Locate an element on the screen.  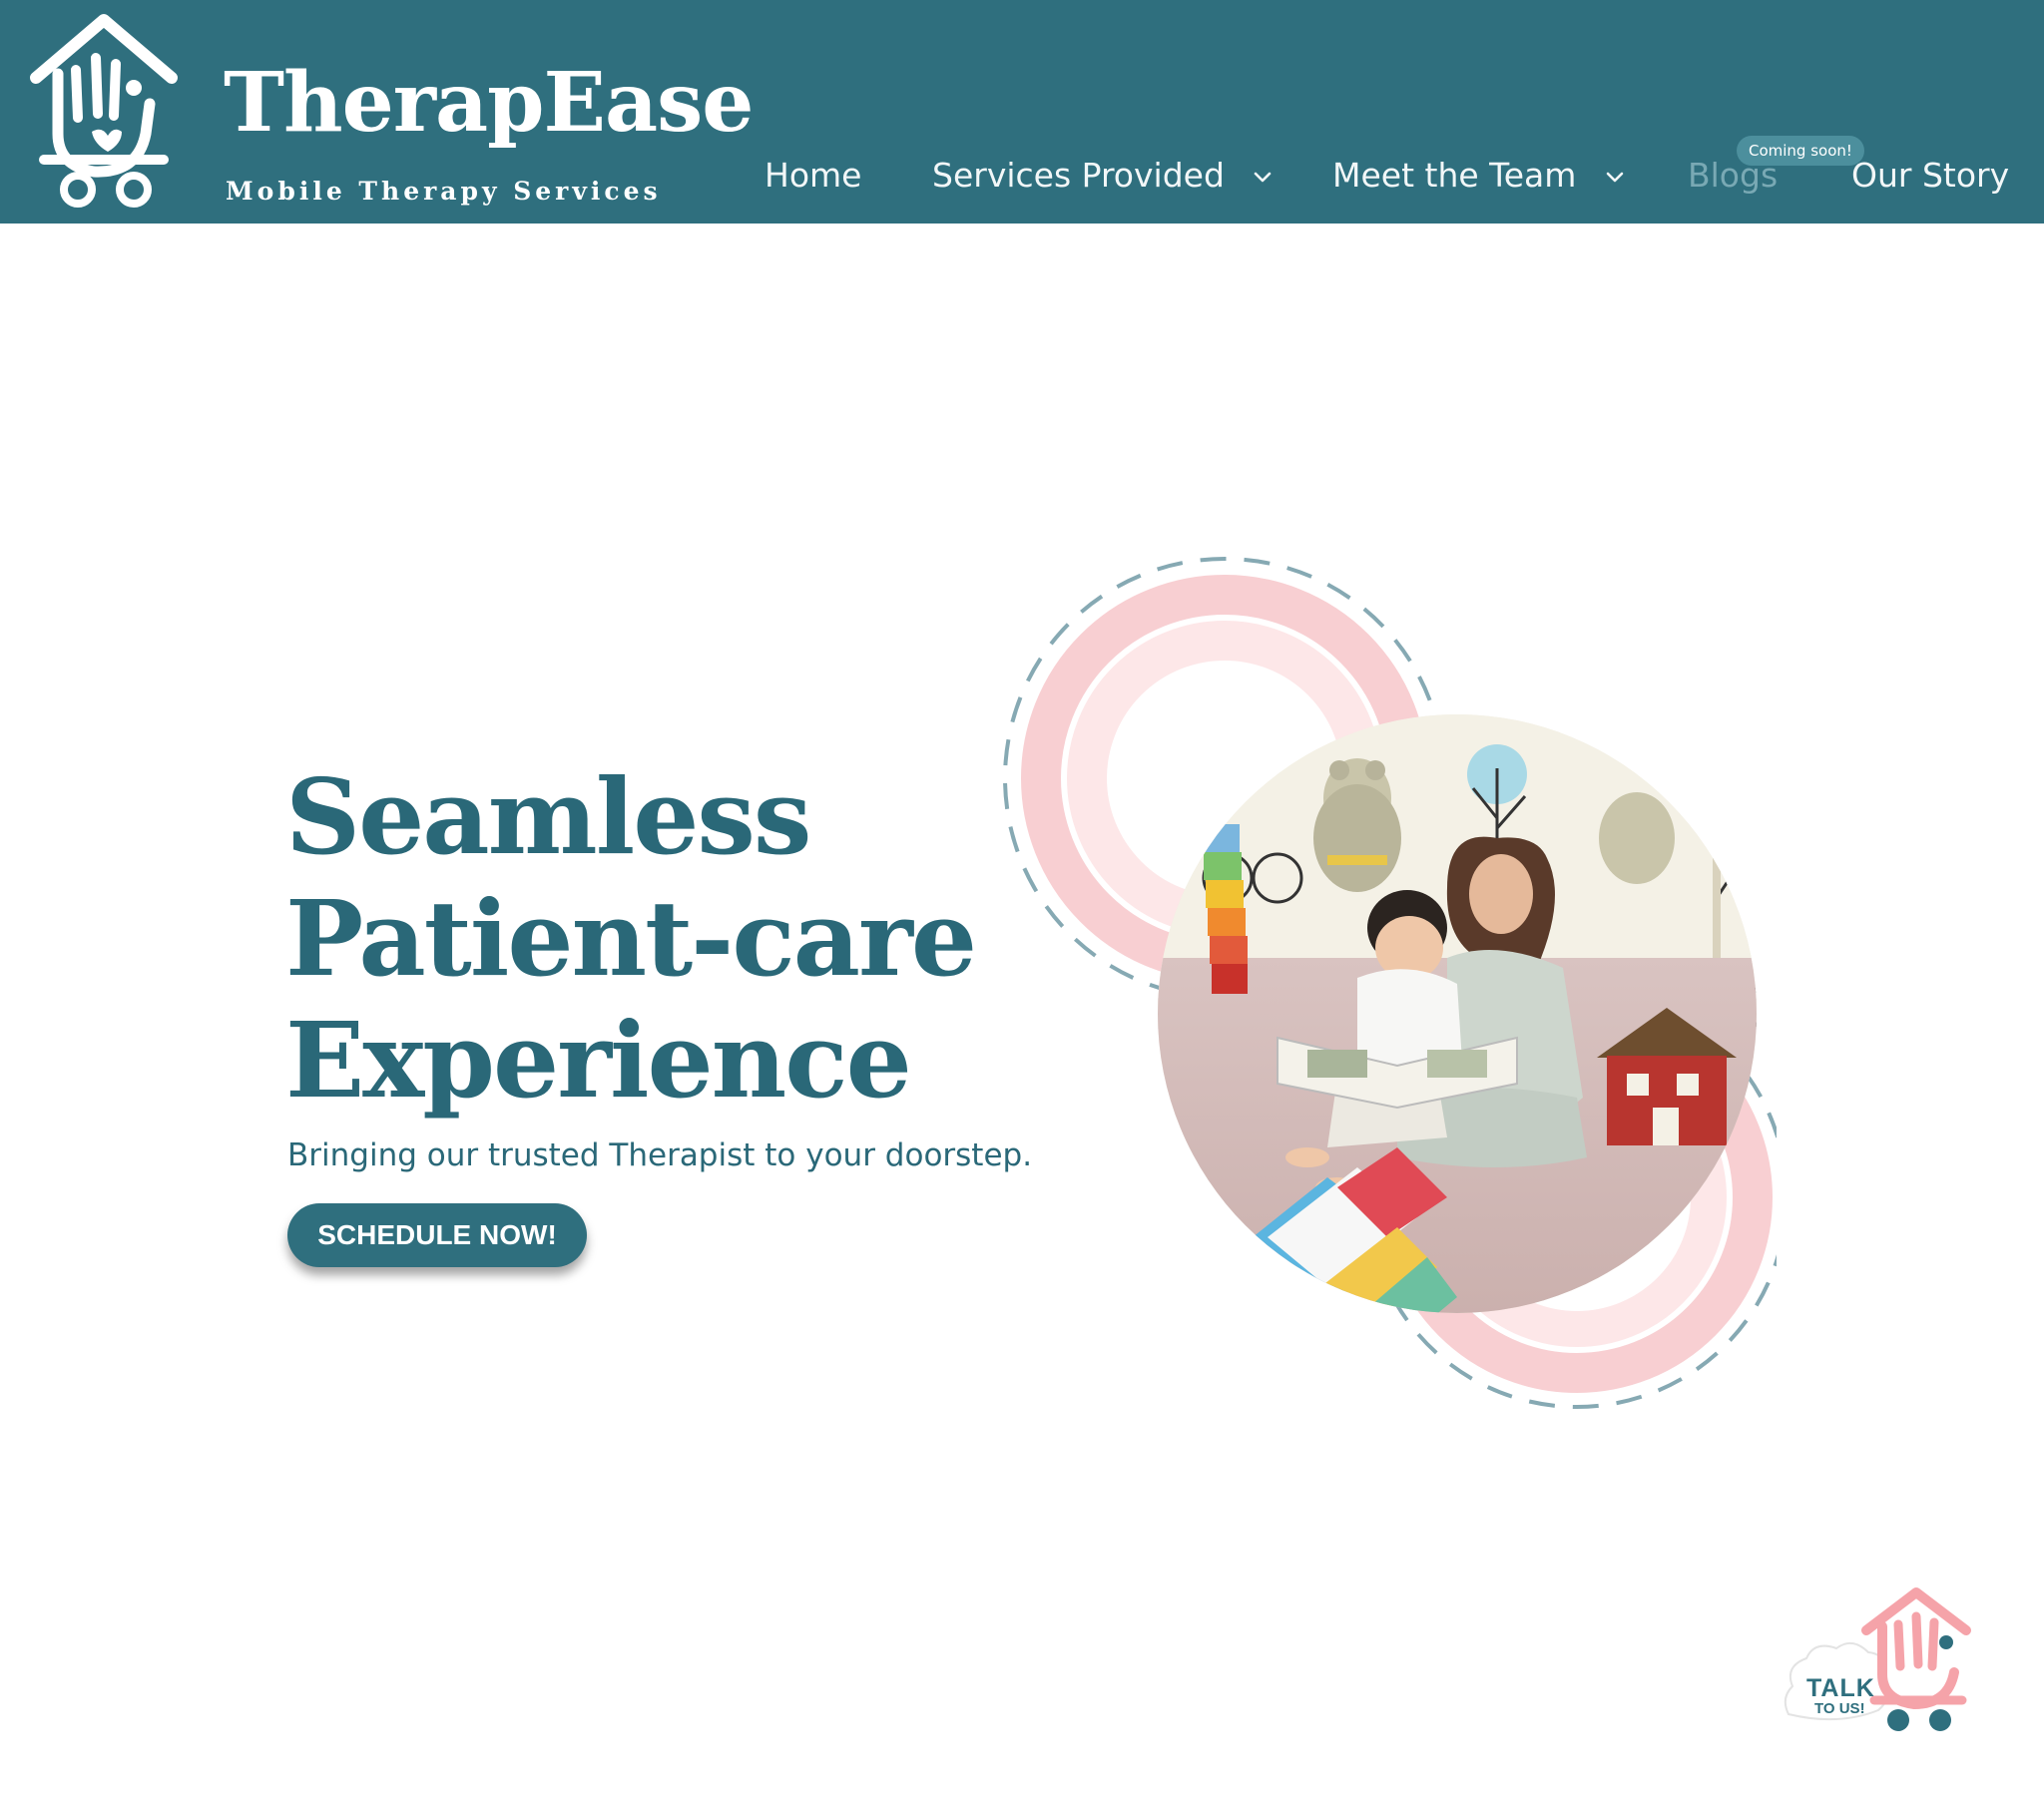
nav-our-story: Our Story is located at coordinates (1930, 176).